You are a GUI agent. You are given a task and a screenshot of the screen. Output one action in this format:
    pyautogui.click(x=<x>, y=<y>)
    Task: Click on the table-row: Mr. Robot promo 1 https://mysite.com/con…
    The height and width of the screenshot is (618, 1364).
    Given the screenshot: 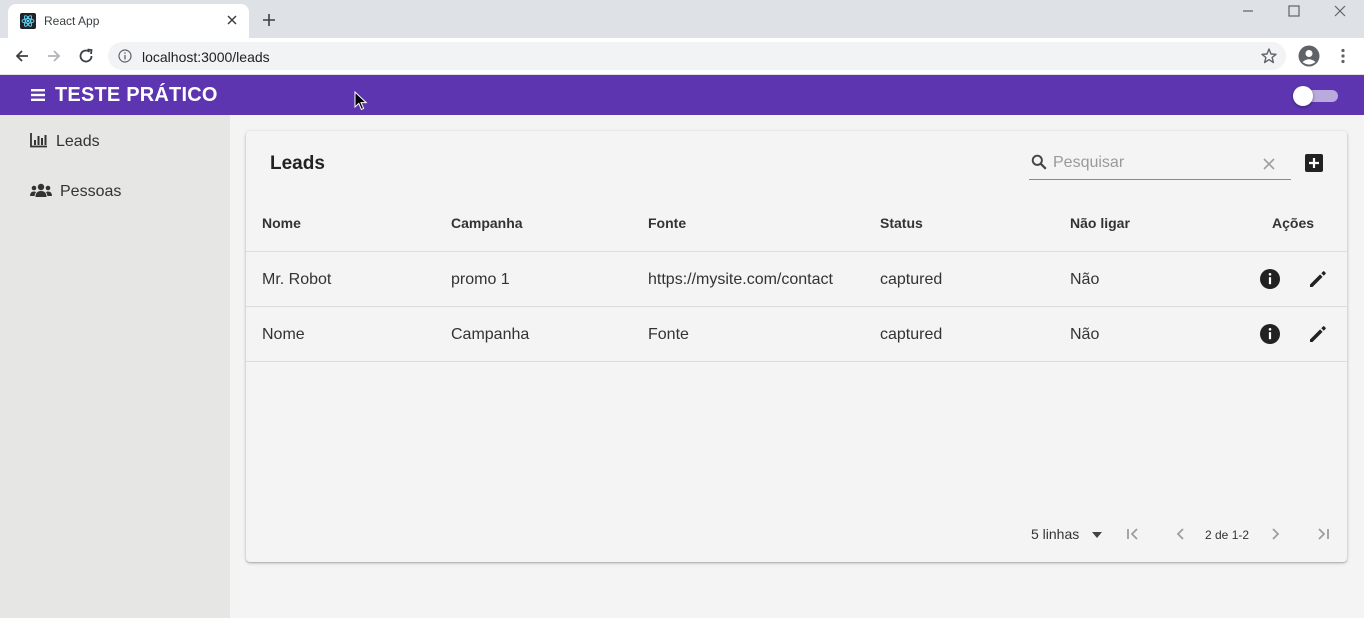 What is the action you would take?
    pyautogui.click(x=796, y=279)
    